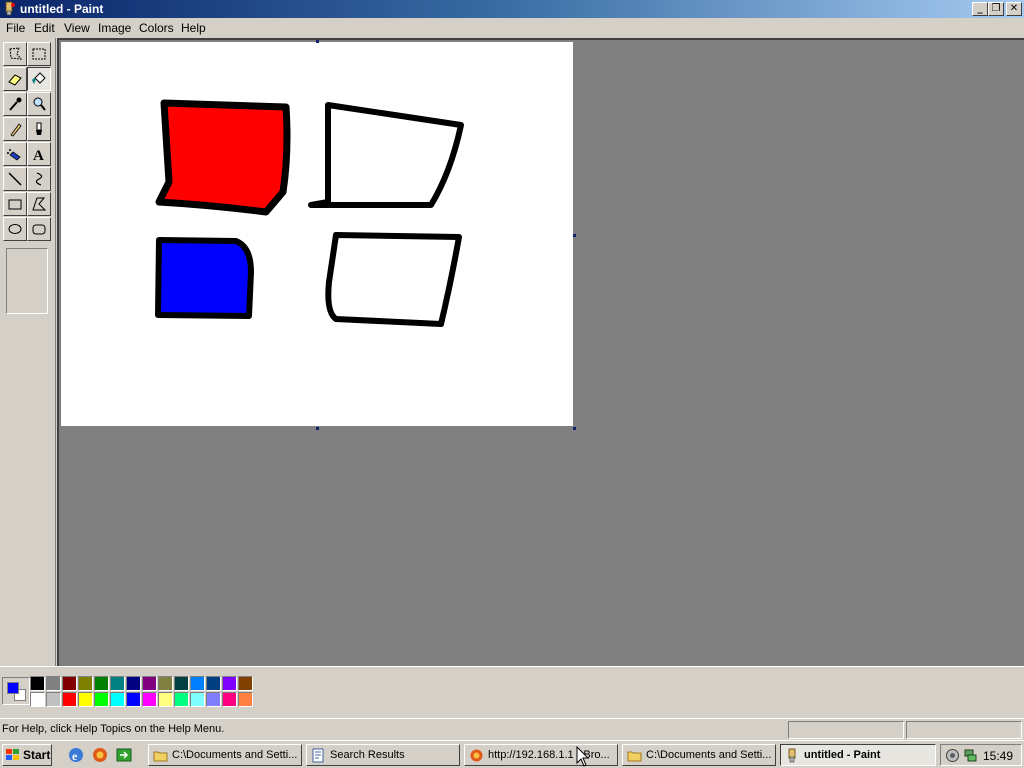 The height and width of the screenshot is (768, 1024). What do you see at coordinates (980, 9) in the screenshot?
I see `minimize-button: _` at bounding box center [980, 9].